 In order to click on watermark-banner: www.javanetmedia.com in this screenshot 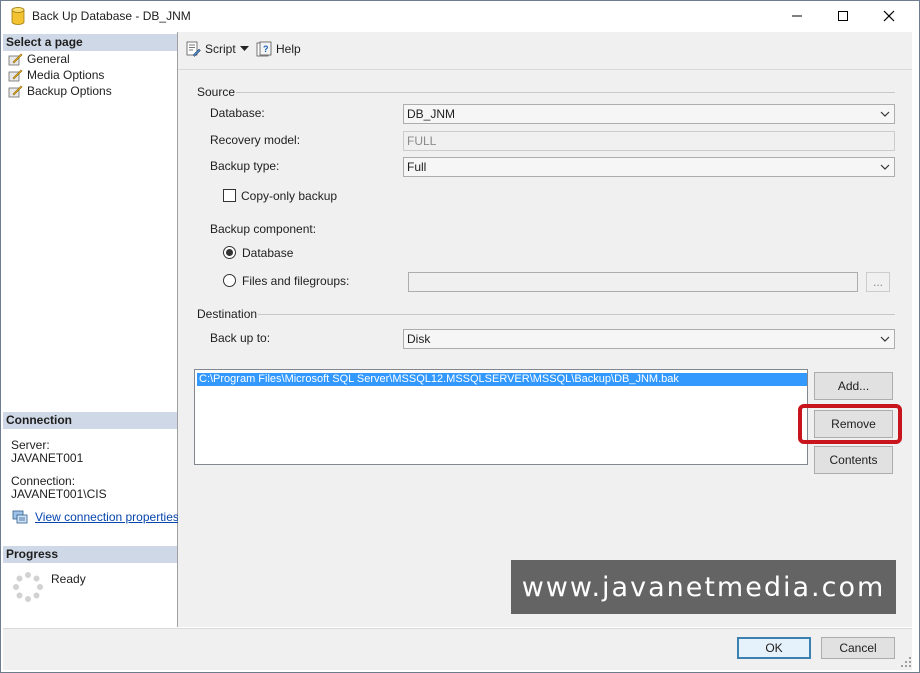, I will do `click(703, 587)`.